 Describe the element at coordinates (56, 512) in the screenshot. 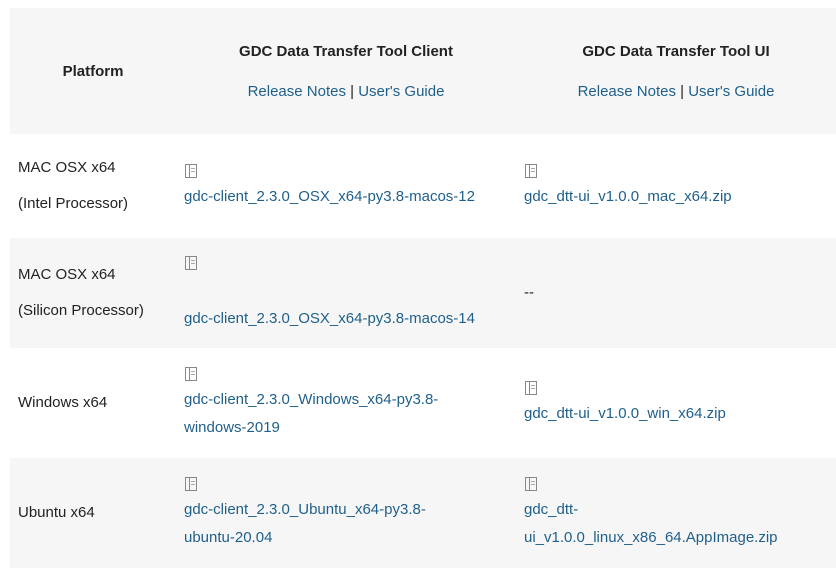

I see `platform-name: Ubuntu x64` at that location.